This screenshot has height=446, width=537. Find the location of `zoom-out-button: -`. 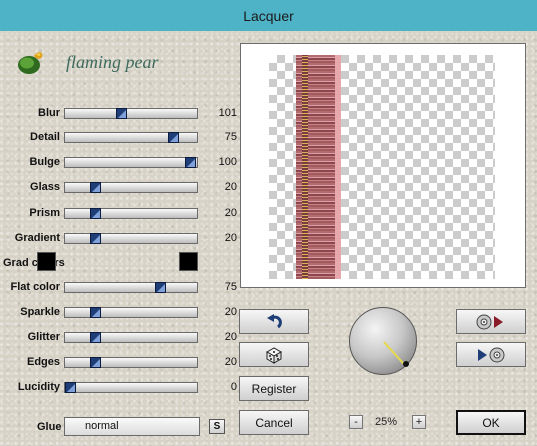

zoom-out-button: - is located at coordinates (356, 422).